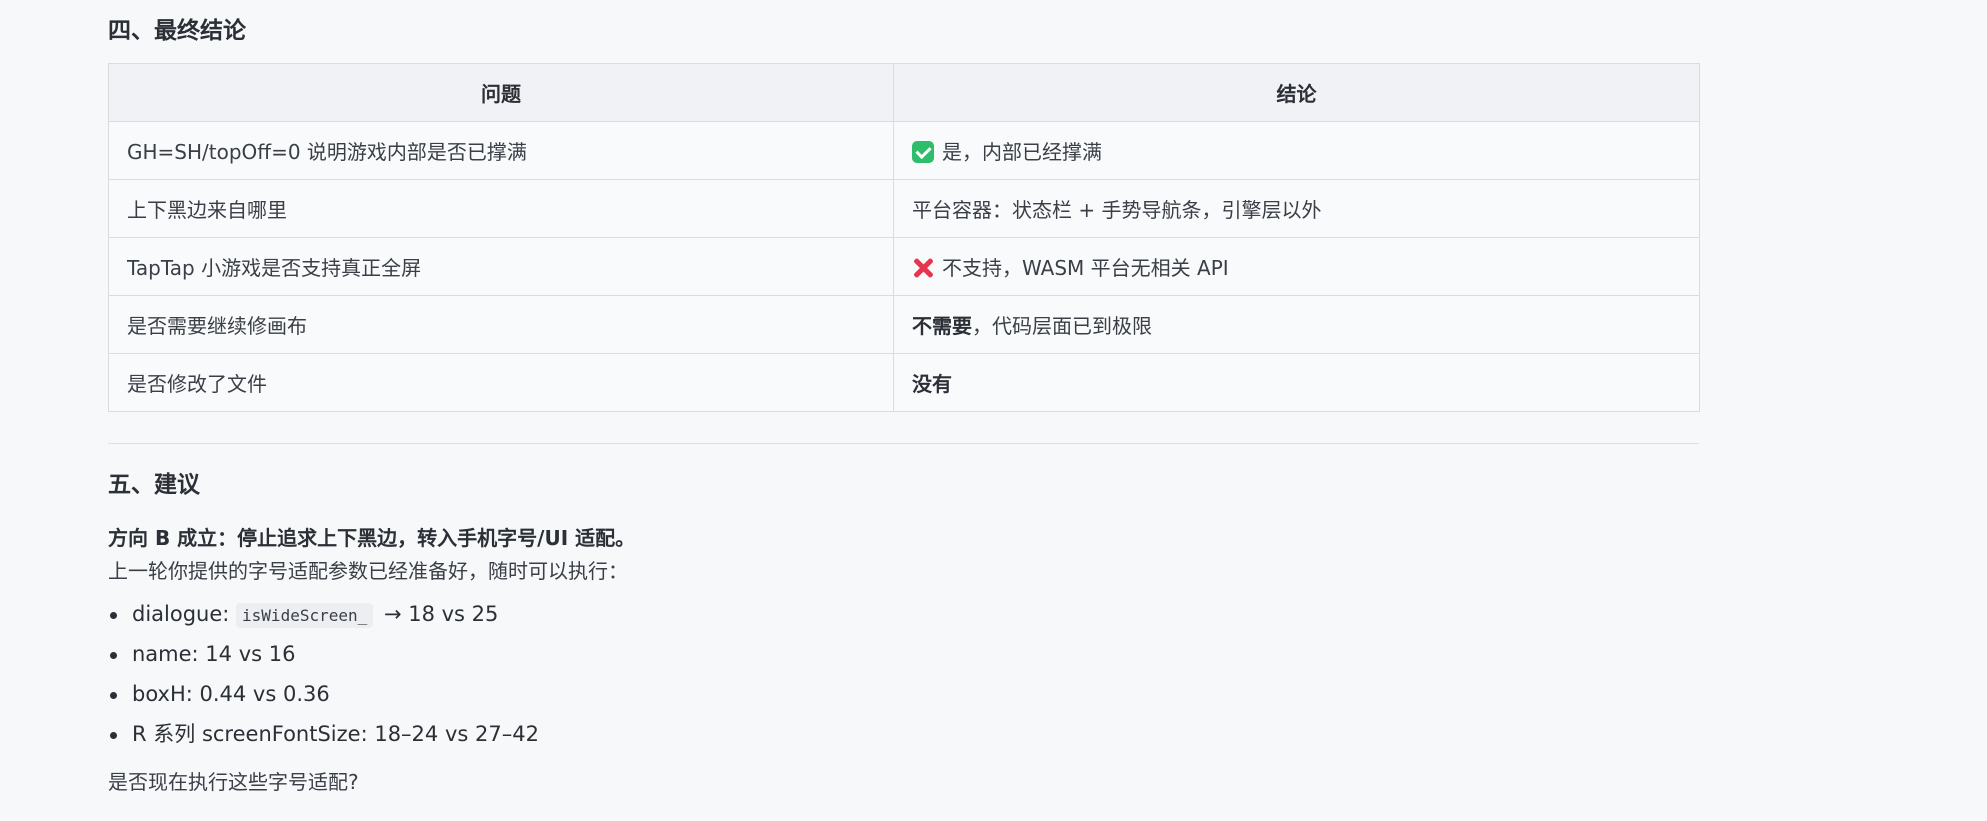 The width and height of the screenshot is (1987, 821). What do you see at coordinates (501, 150) in the screenshot?
I see `table-cell-question: GH=SH/topOff=0 说明游戏内部是否已撑满` at bounding box center [501, 150].